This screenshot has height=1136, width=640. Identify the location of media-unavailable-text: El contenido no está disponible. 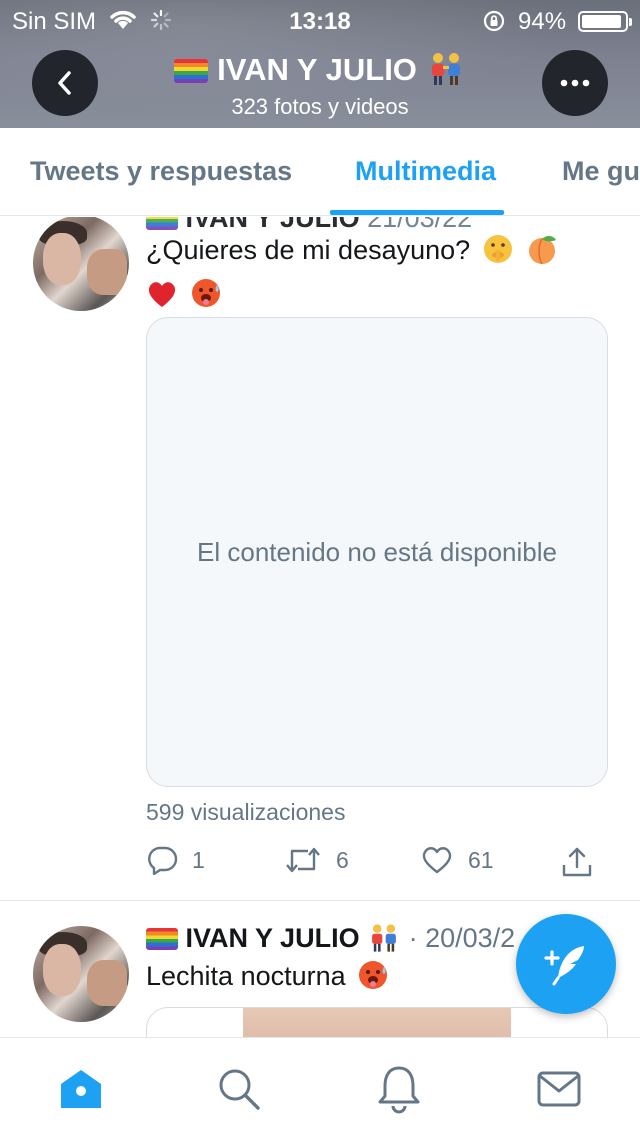
(377, 551).